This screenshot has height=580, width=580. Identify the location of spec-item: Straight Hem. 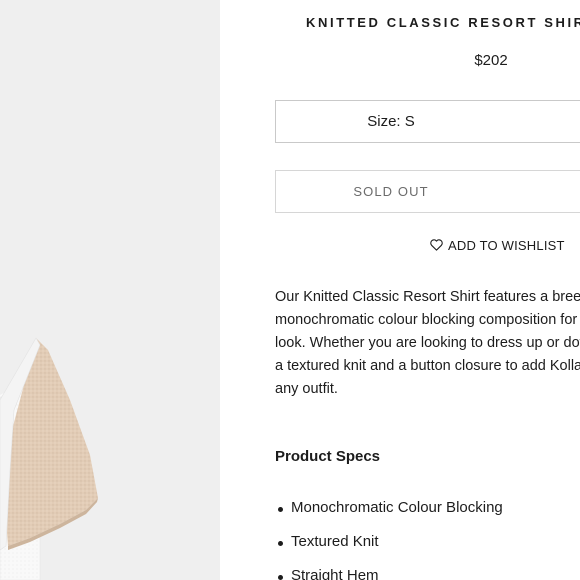
(389, 573).